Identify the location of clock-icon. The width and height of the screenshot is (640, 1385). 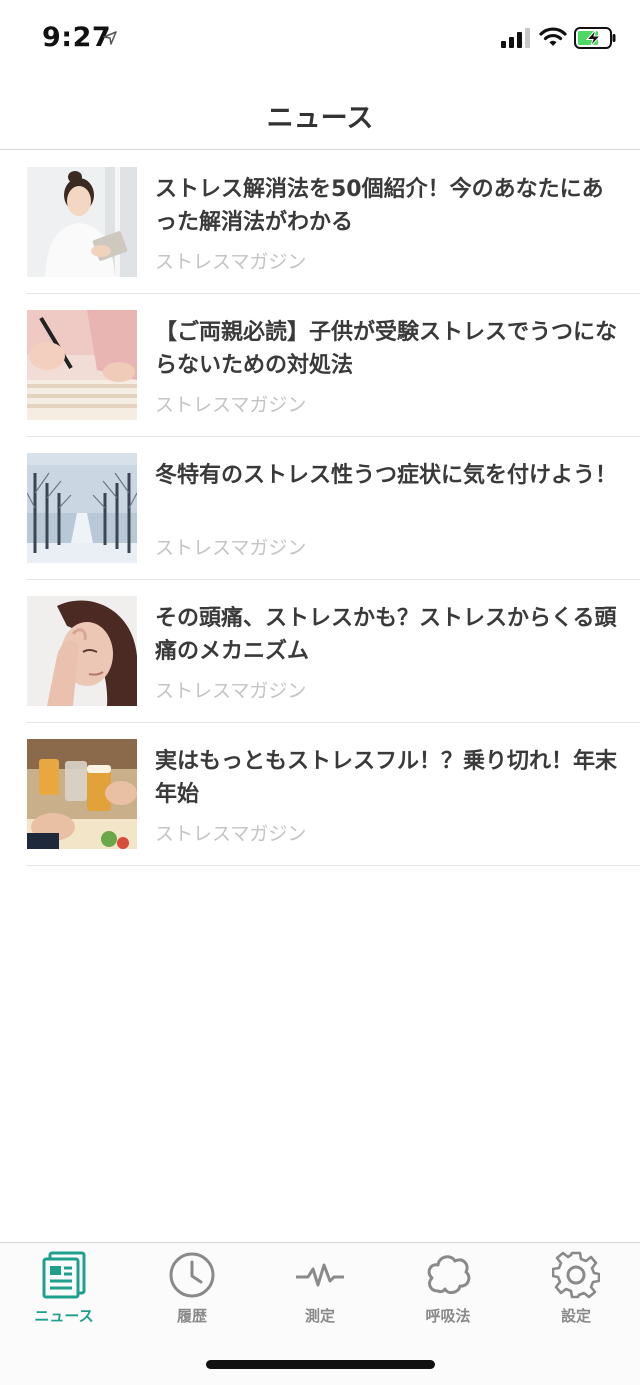
(192, 1275).